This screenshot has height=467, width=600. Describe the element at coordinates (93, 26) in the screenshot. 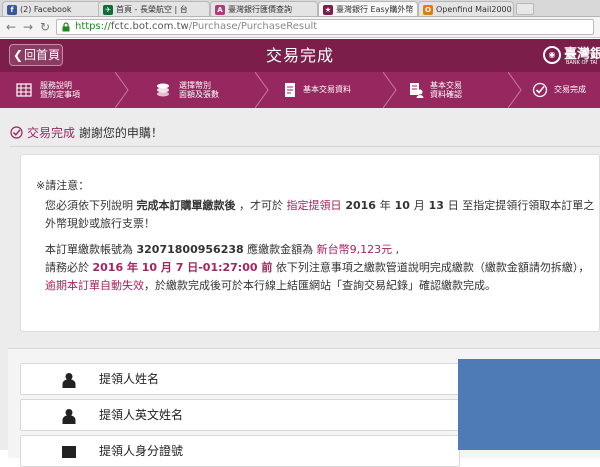

I see `url-scheme: https://` at that location.